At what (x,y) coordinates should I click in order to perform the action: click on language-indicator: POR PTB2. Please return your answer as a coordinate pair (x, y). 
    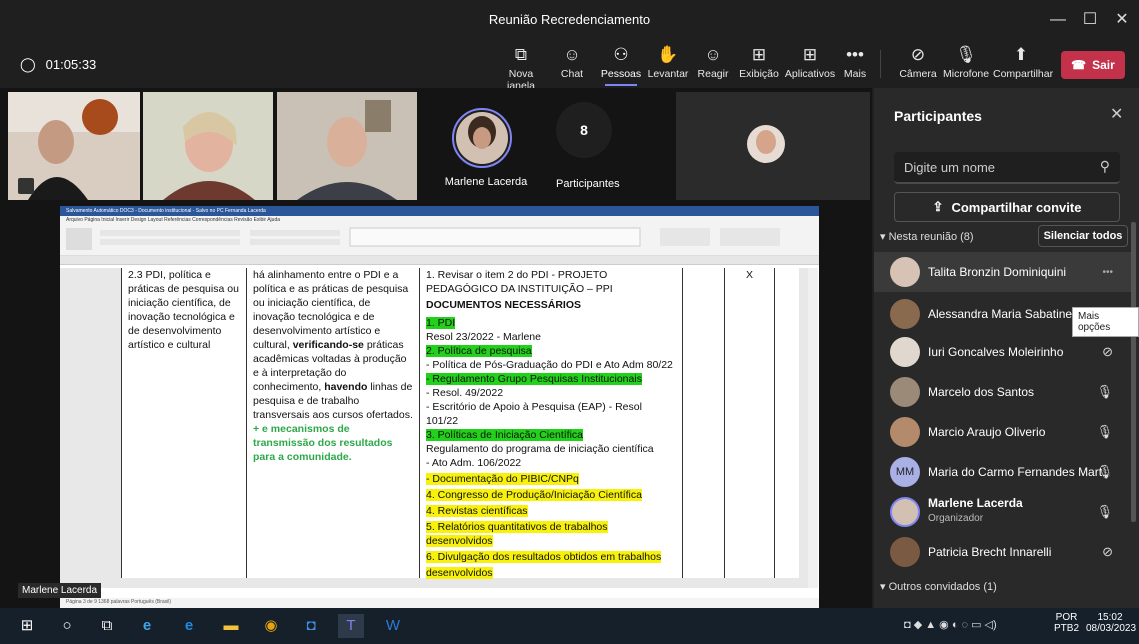
    Looking at the image, I should click on (1066, 623).